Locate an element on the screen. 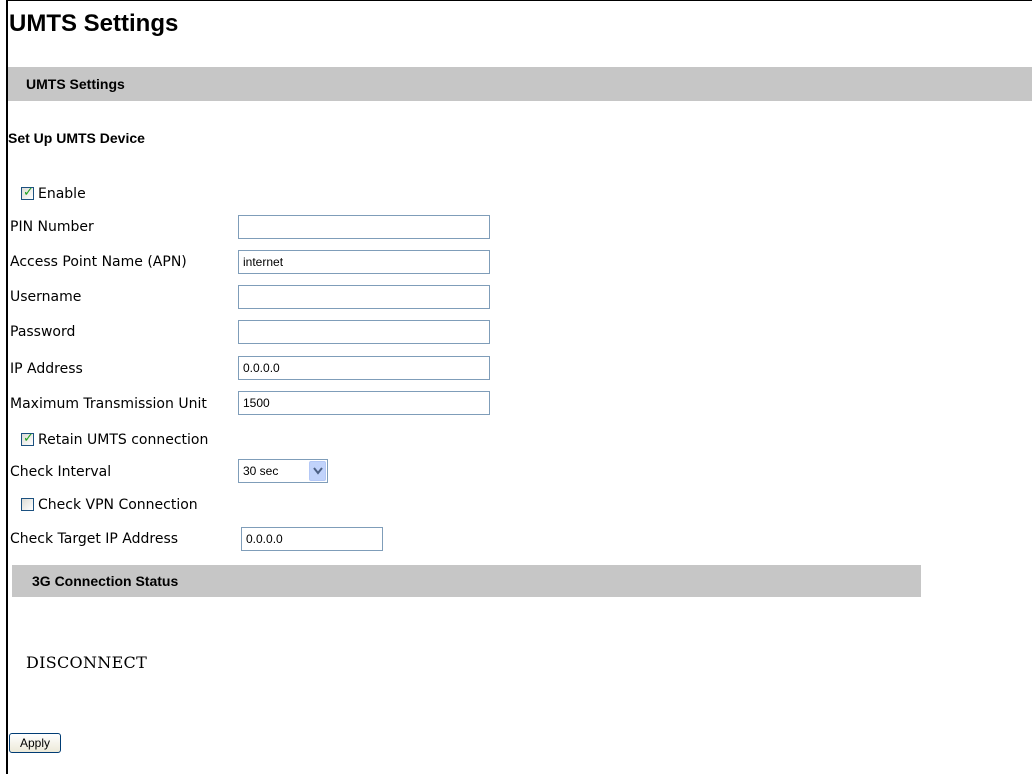  section-header-umts-settings: UMTS Settings is located at coordinates (520, 84).